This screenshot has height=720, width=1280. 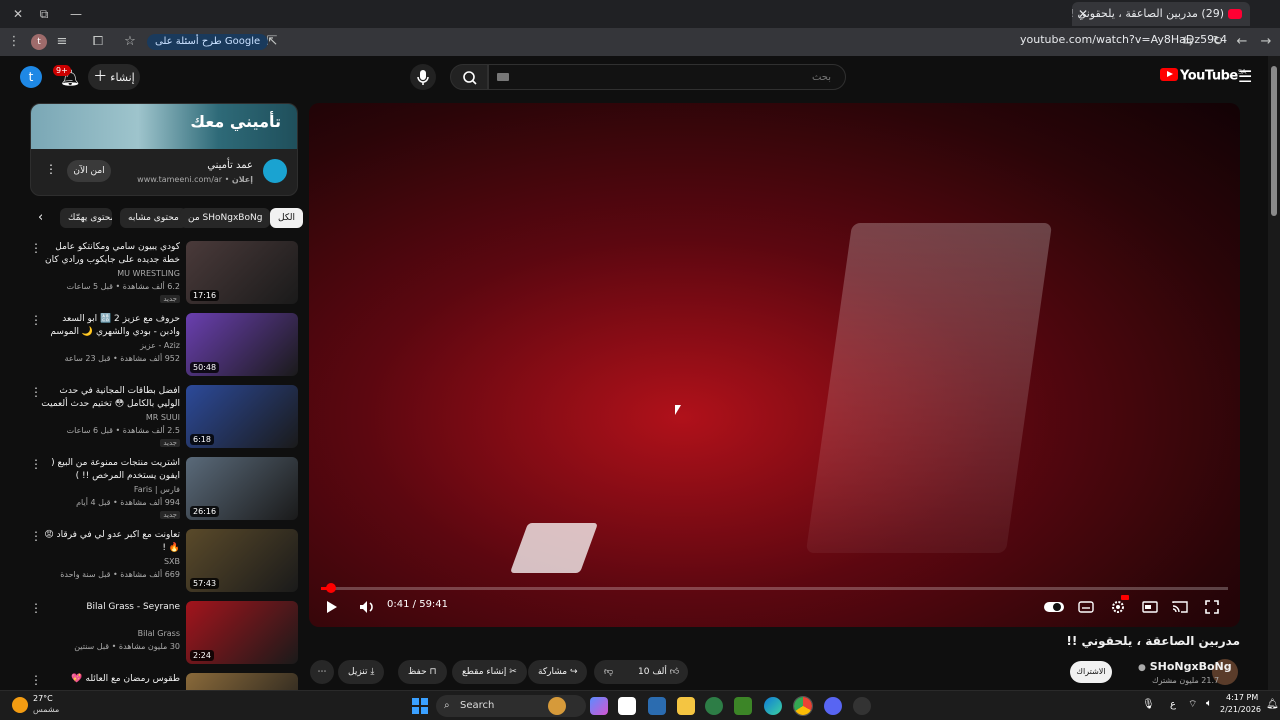 I want to click on autoplay-toggle, so click(x=1054, y=607).